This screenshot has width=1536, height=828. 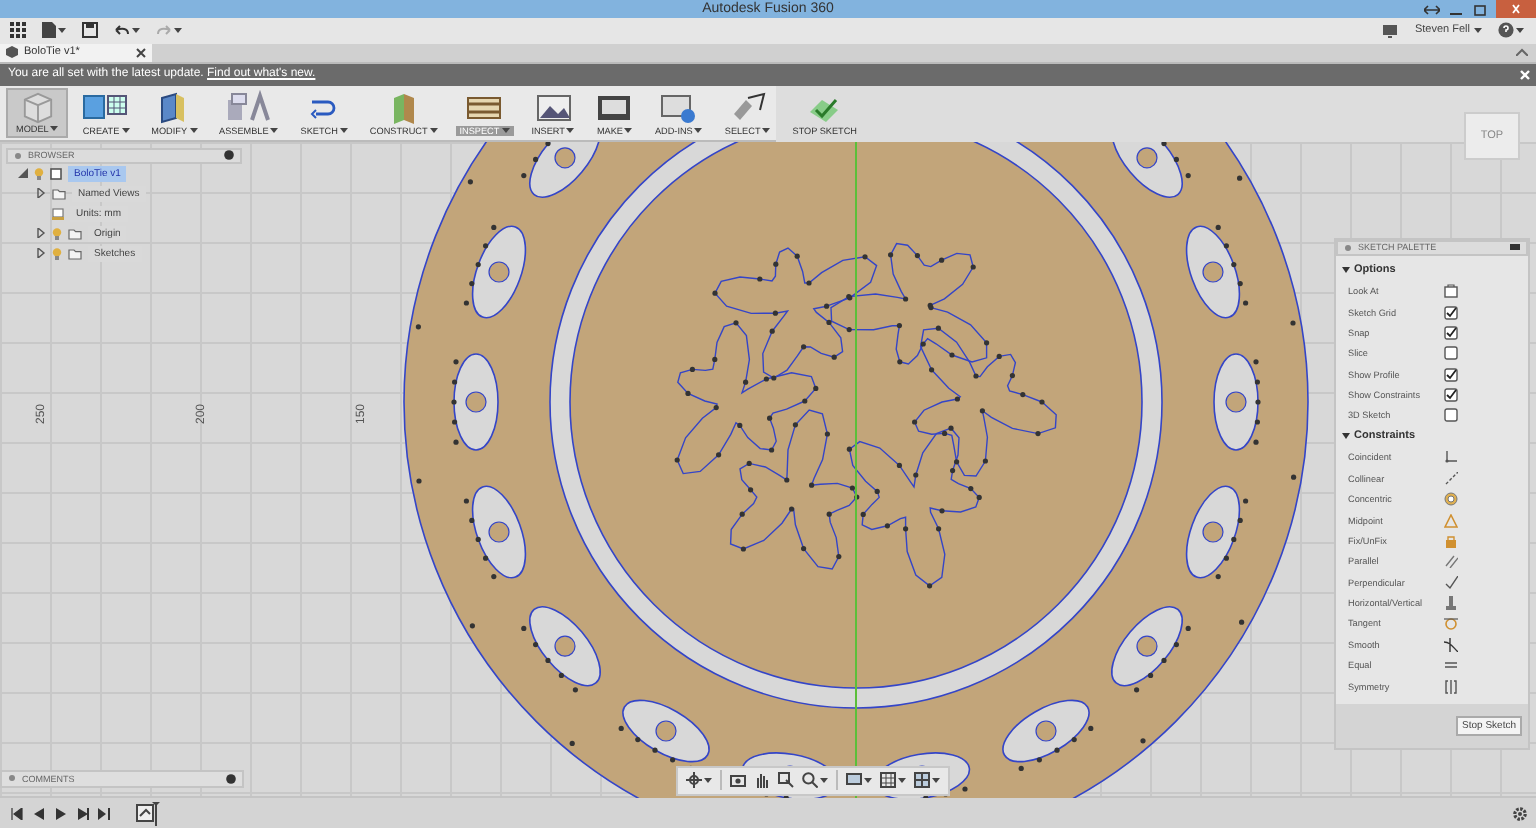 I want to click on symmetry-icon, so click(x=1451, y=686).